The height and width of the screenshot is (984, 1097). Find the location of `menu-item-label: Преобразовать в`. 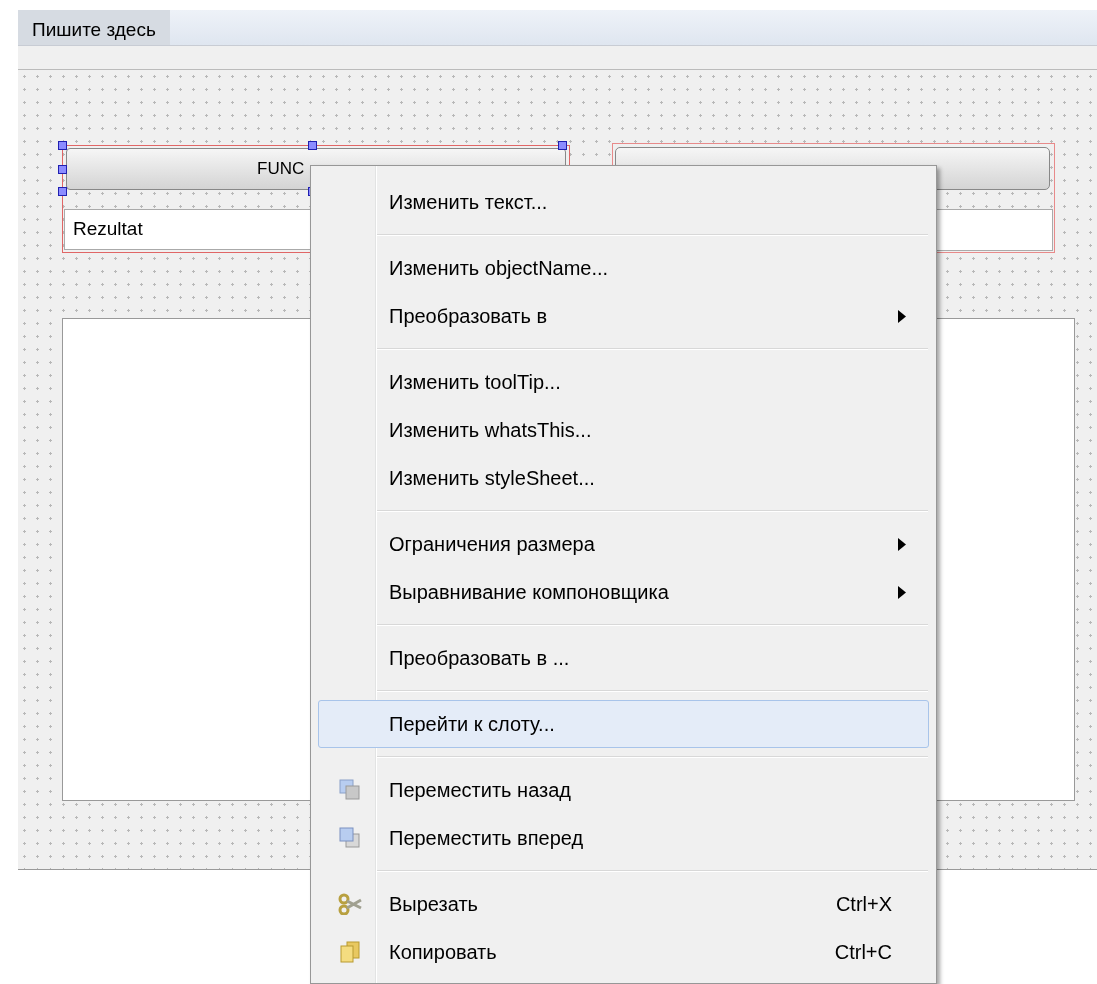

menu-item-label: Преобразовать в is located at coordinates (468, 316).